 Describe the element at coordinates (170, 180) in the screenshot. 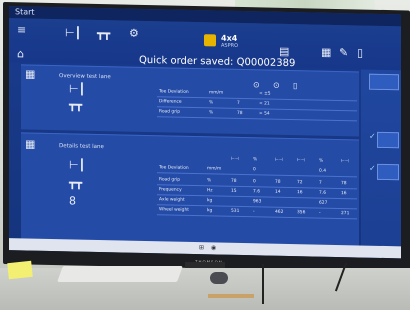

I see `details-row-label: Road grip` at that location.